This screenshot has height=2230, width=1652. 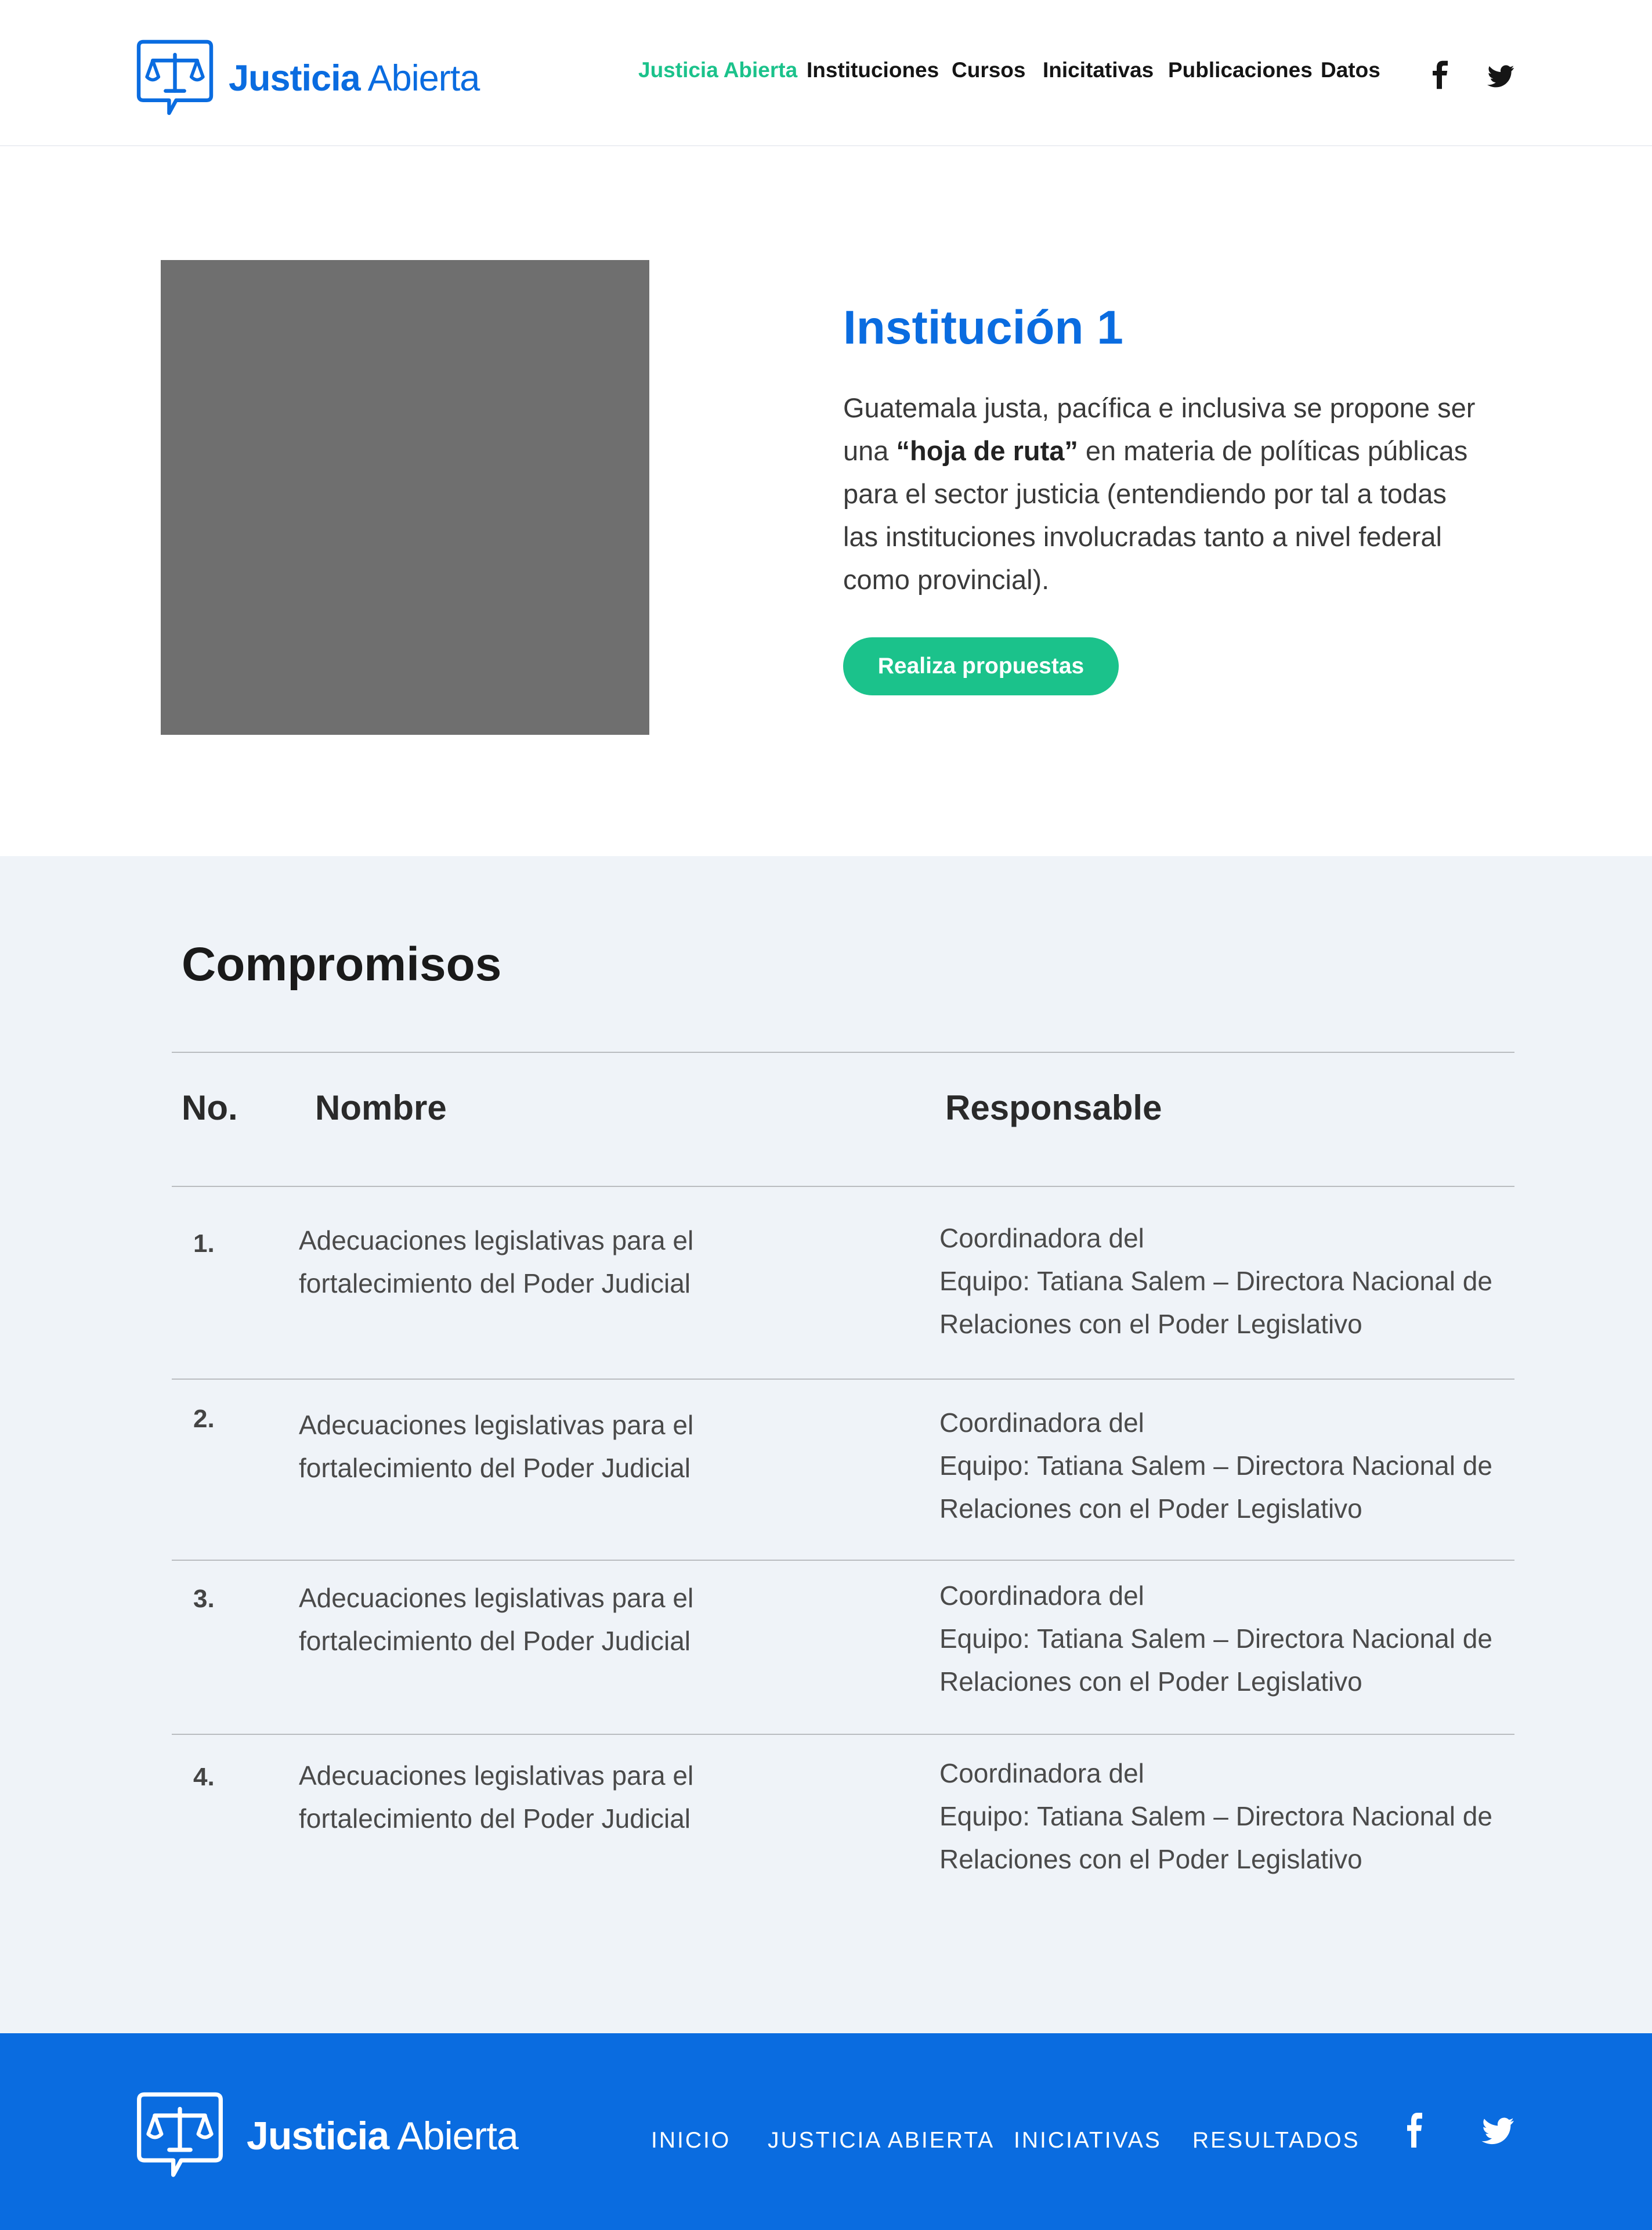 What do you see at coordinates (717, 70) in the screenshot?
I see `nav-item-justicia-abierta: Justicia Abierta` at bounding box center [717, 70].